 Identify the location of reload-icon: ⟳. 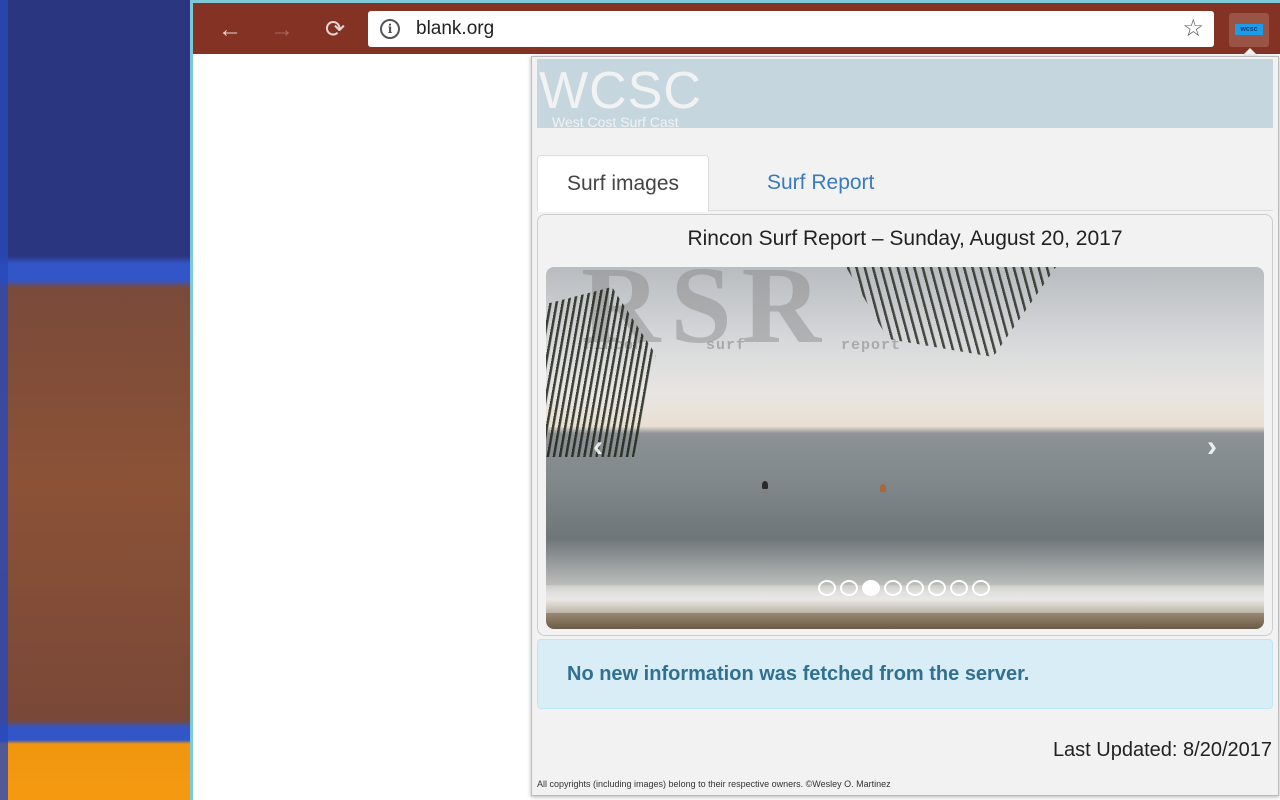
(335, 29).